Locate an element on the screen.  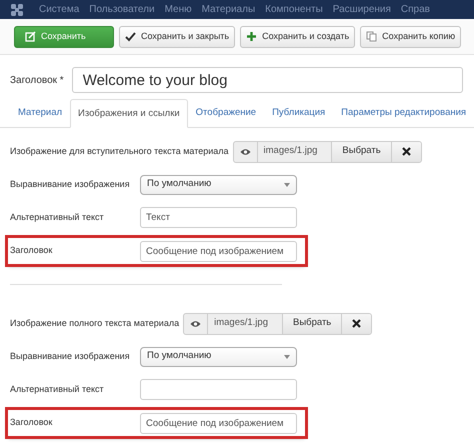
tab: Публикация is located at coordinates (299, 113).